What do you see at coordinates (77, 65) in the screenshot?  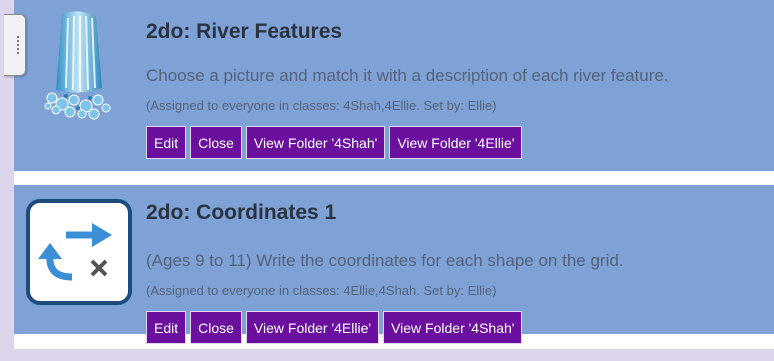 I see `waterfall-icon` at bounding box center [77, 65].